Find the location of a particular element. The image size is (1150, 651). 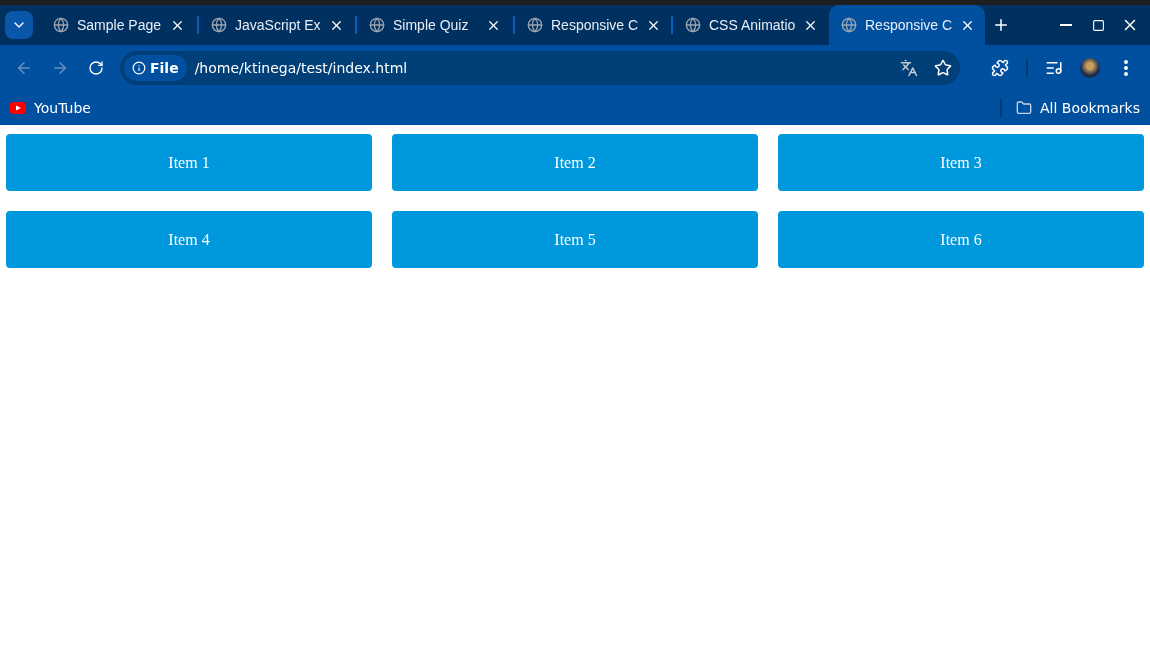

menu-icon is located at coordinates (1126, 67).